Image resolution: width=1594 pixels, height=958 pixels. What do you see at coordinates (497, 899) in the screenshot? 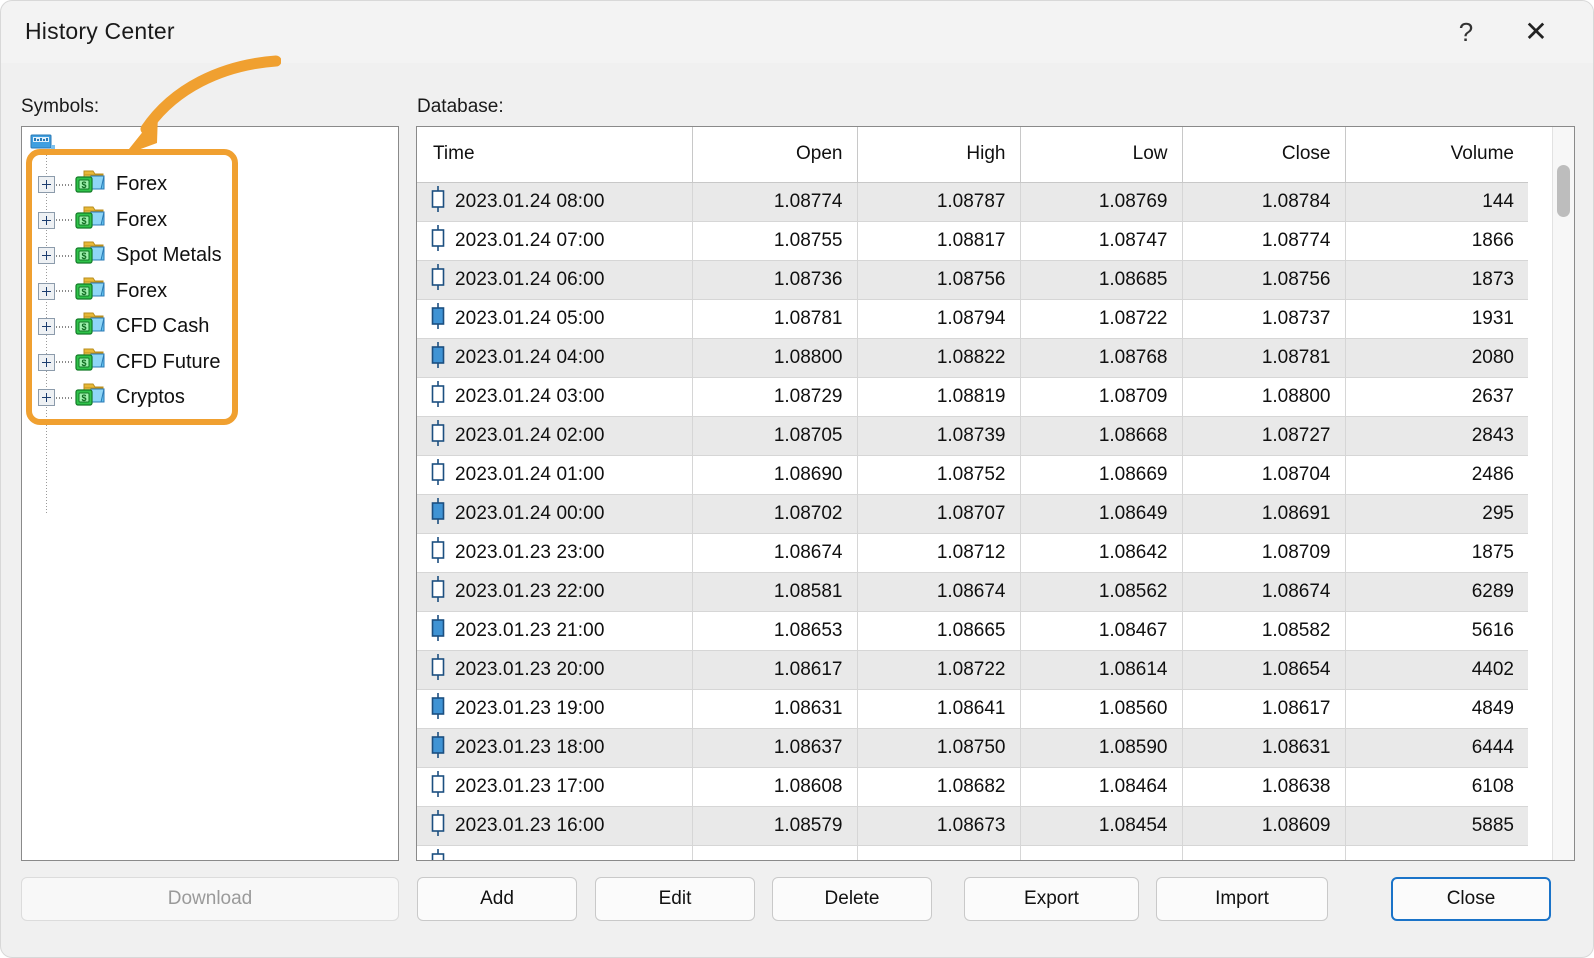
I see `add-button: Add` at bounding box center [497, 899].